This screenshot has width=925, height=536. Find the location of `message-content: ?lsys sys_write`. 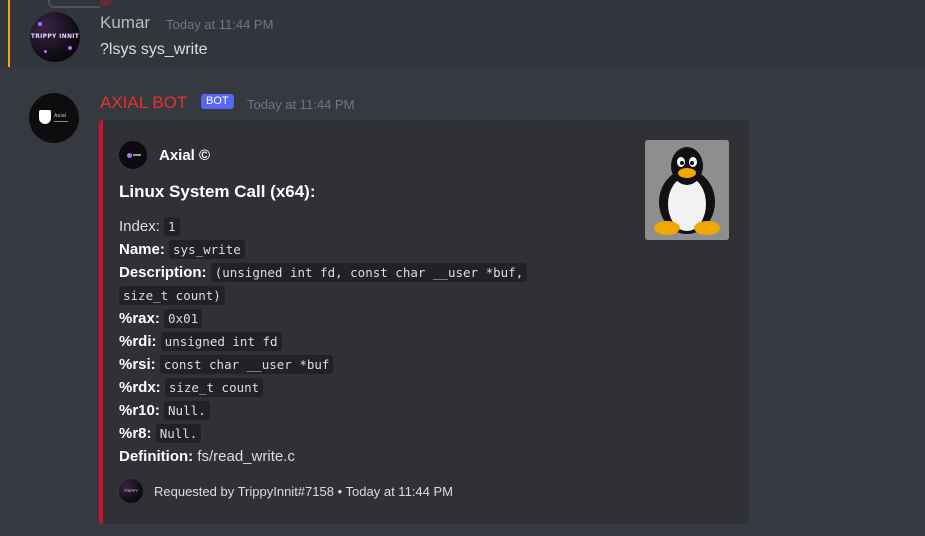

message-content: ?lsys sys_write is located at coordinates (154, 49).